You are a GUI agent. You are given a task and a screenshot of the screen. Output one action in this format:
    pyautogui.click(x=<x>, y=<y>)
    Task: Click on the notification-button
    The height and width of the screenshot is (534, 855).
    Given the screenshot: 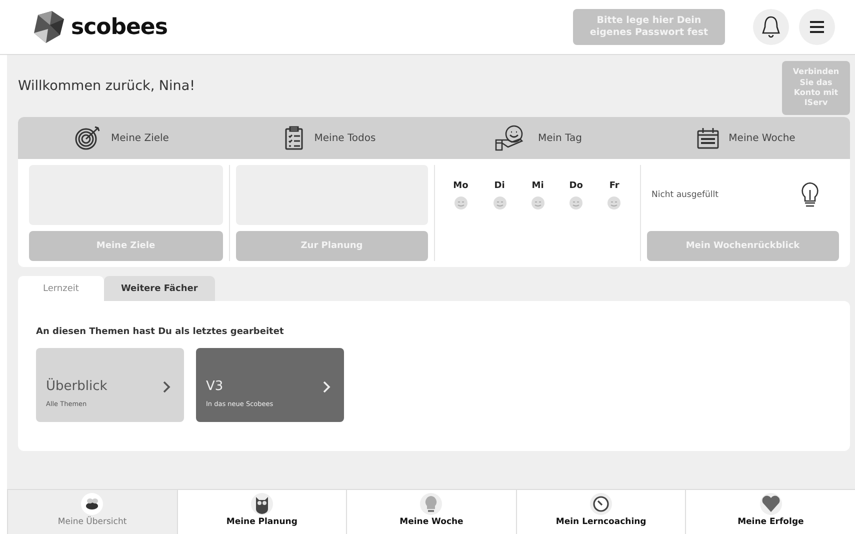 What is the action you would take?
    pyautogui.click(x=771, y=27)
    